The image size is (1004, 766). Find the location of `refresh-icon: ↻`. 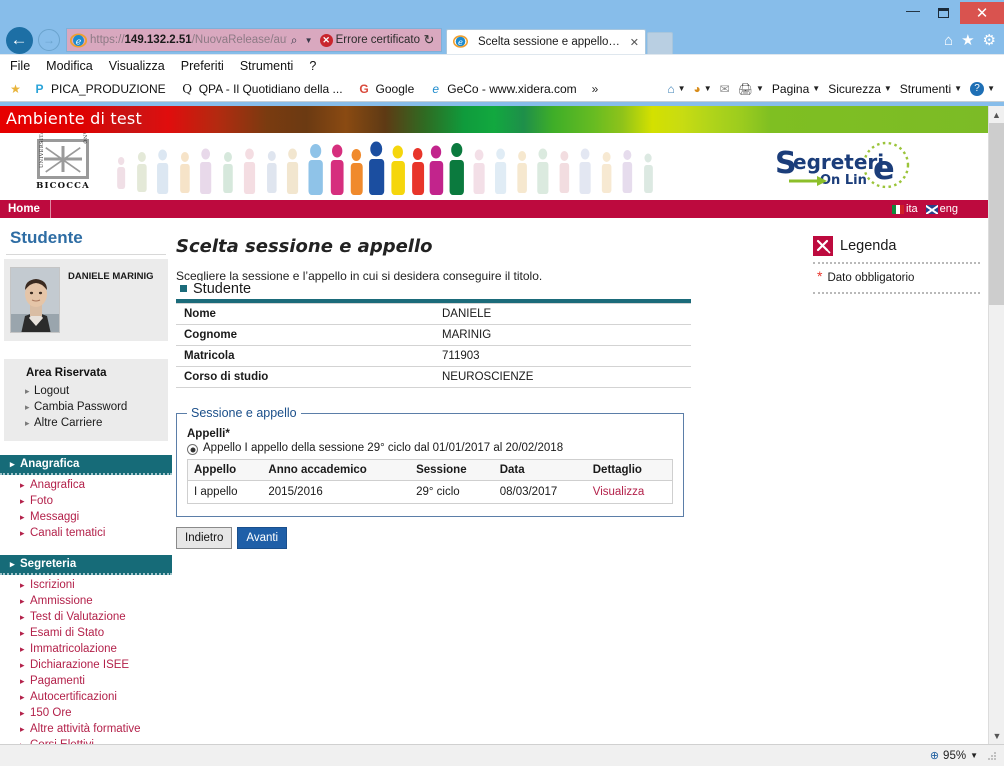

refresh-icon: ↻ is located at coordinates (429, 40).